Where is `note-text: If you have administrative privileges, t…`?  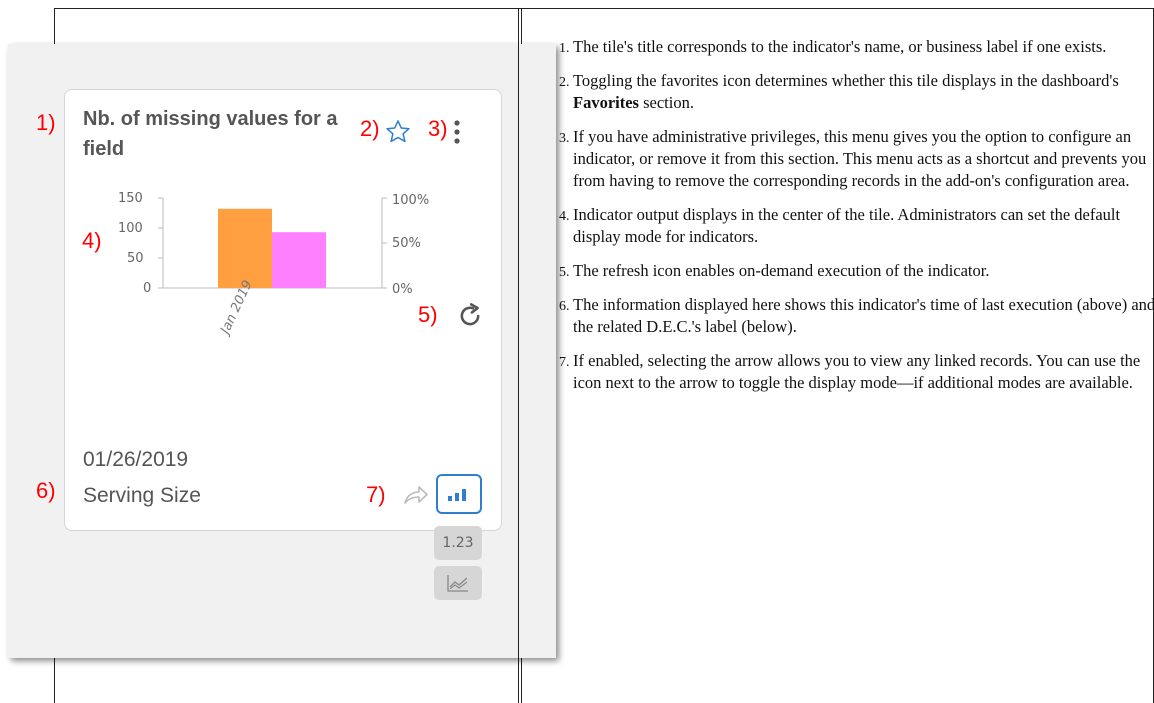
note-text: If you have administrative privileges, t… is located at coordinates (860, 158).